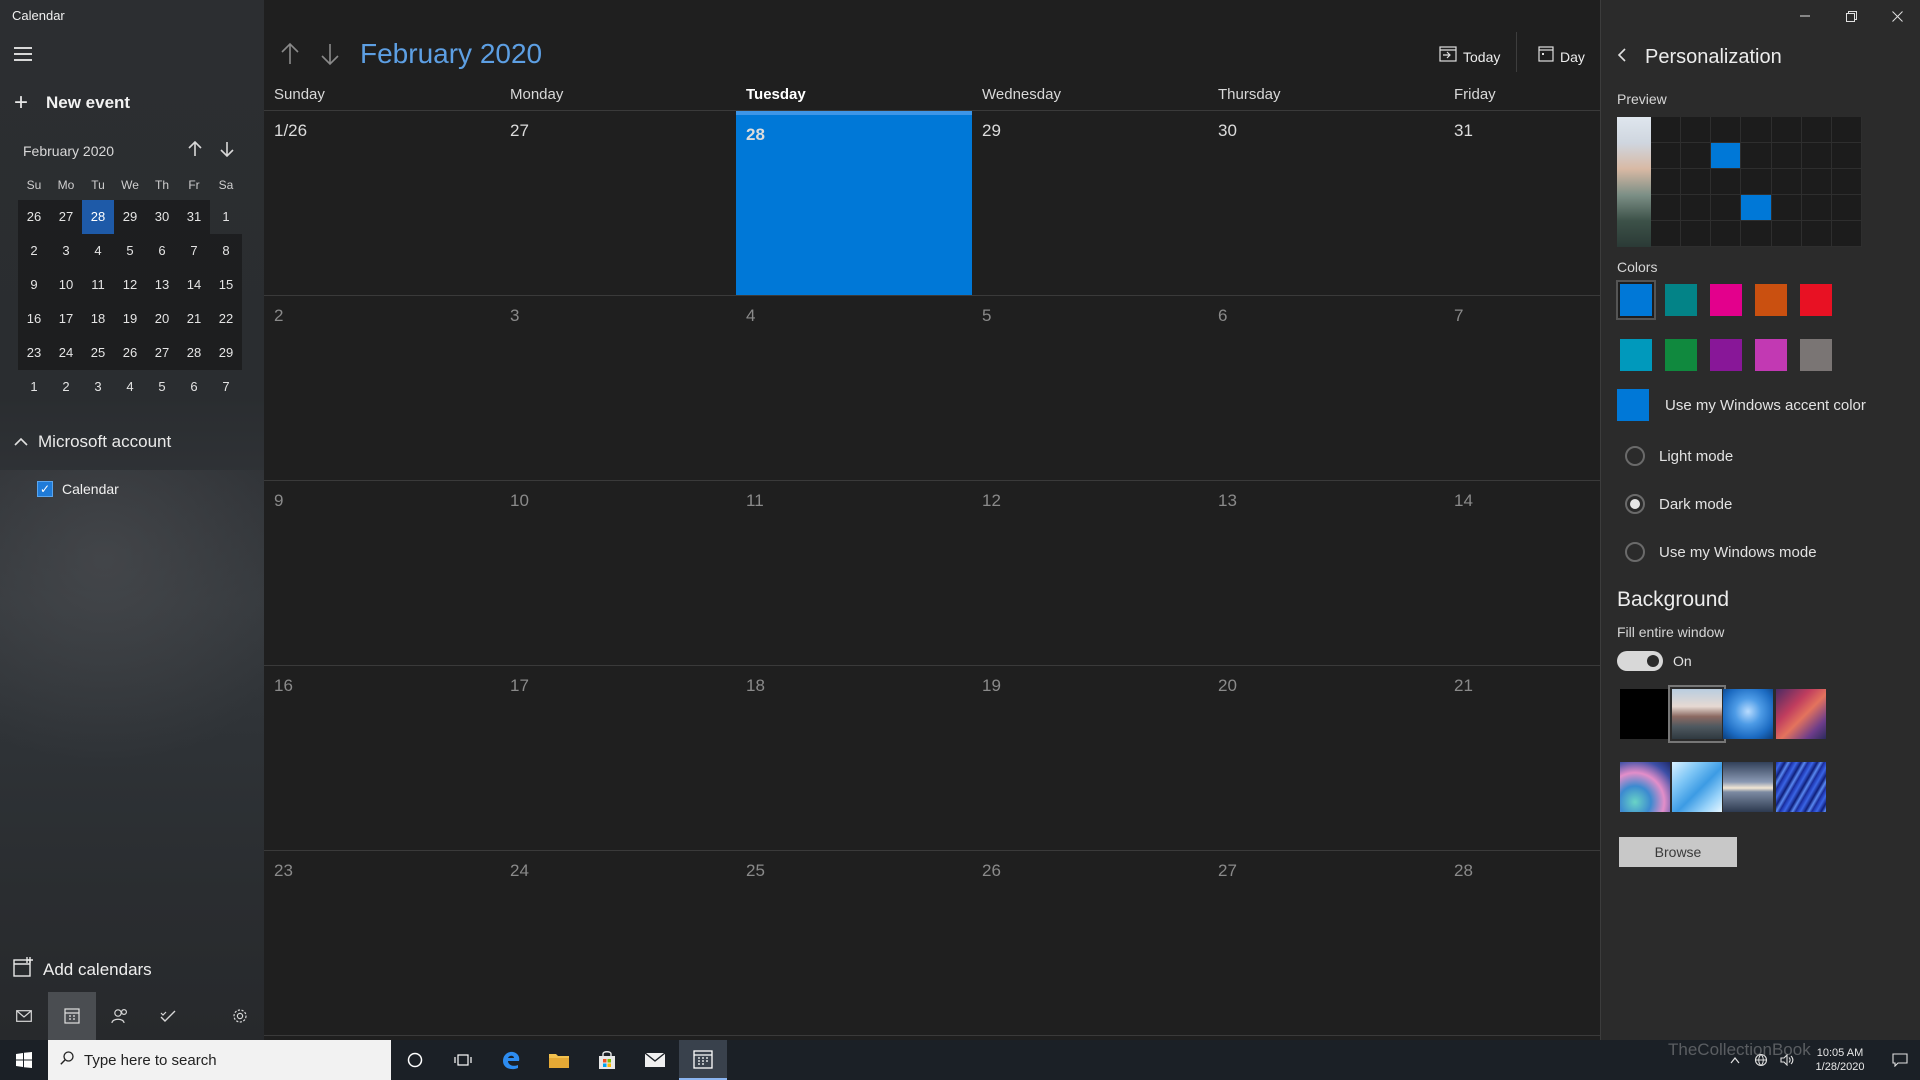 This screenshot has width=1920, height=1080. I want to click on calendar-taskbar-icon, so click(703, 1060).